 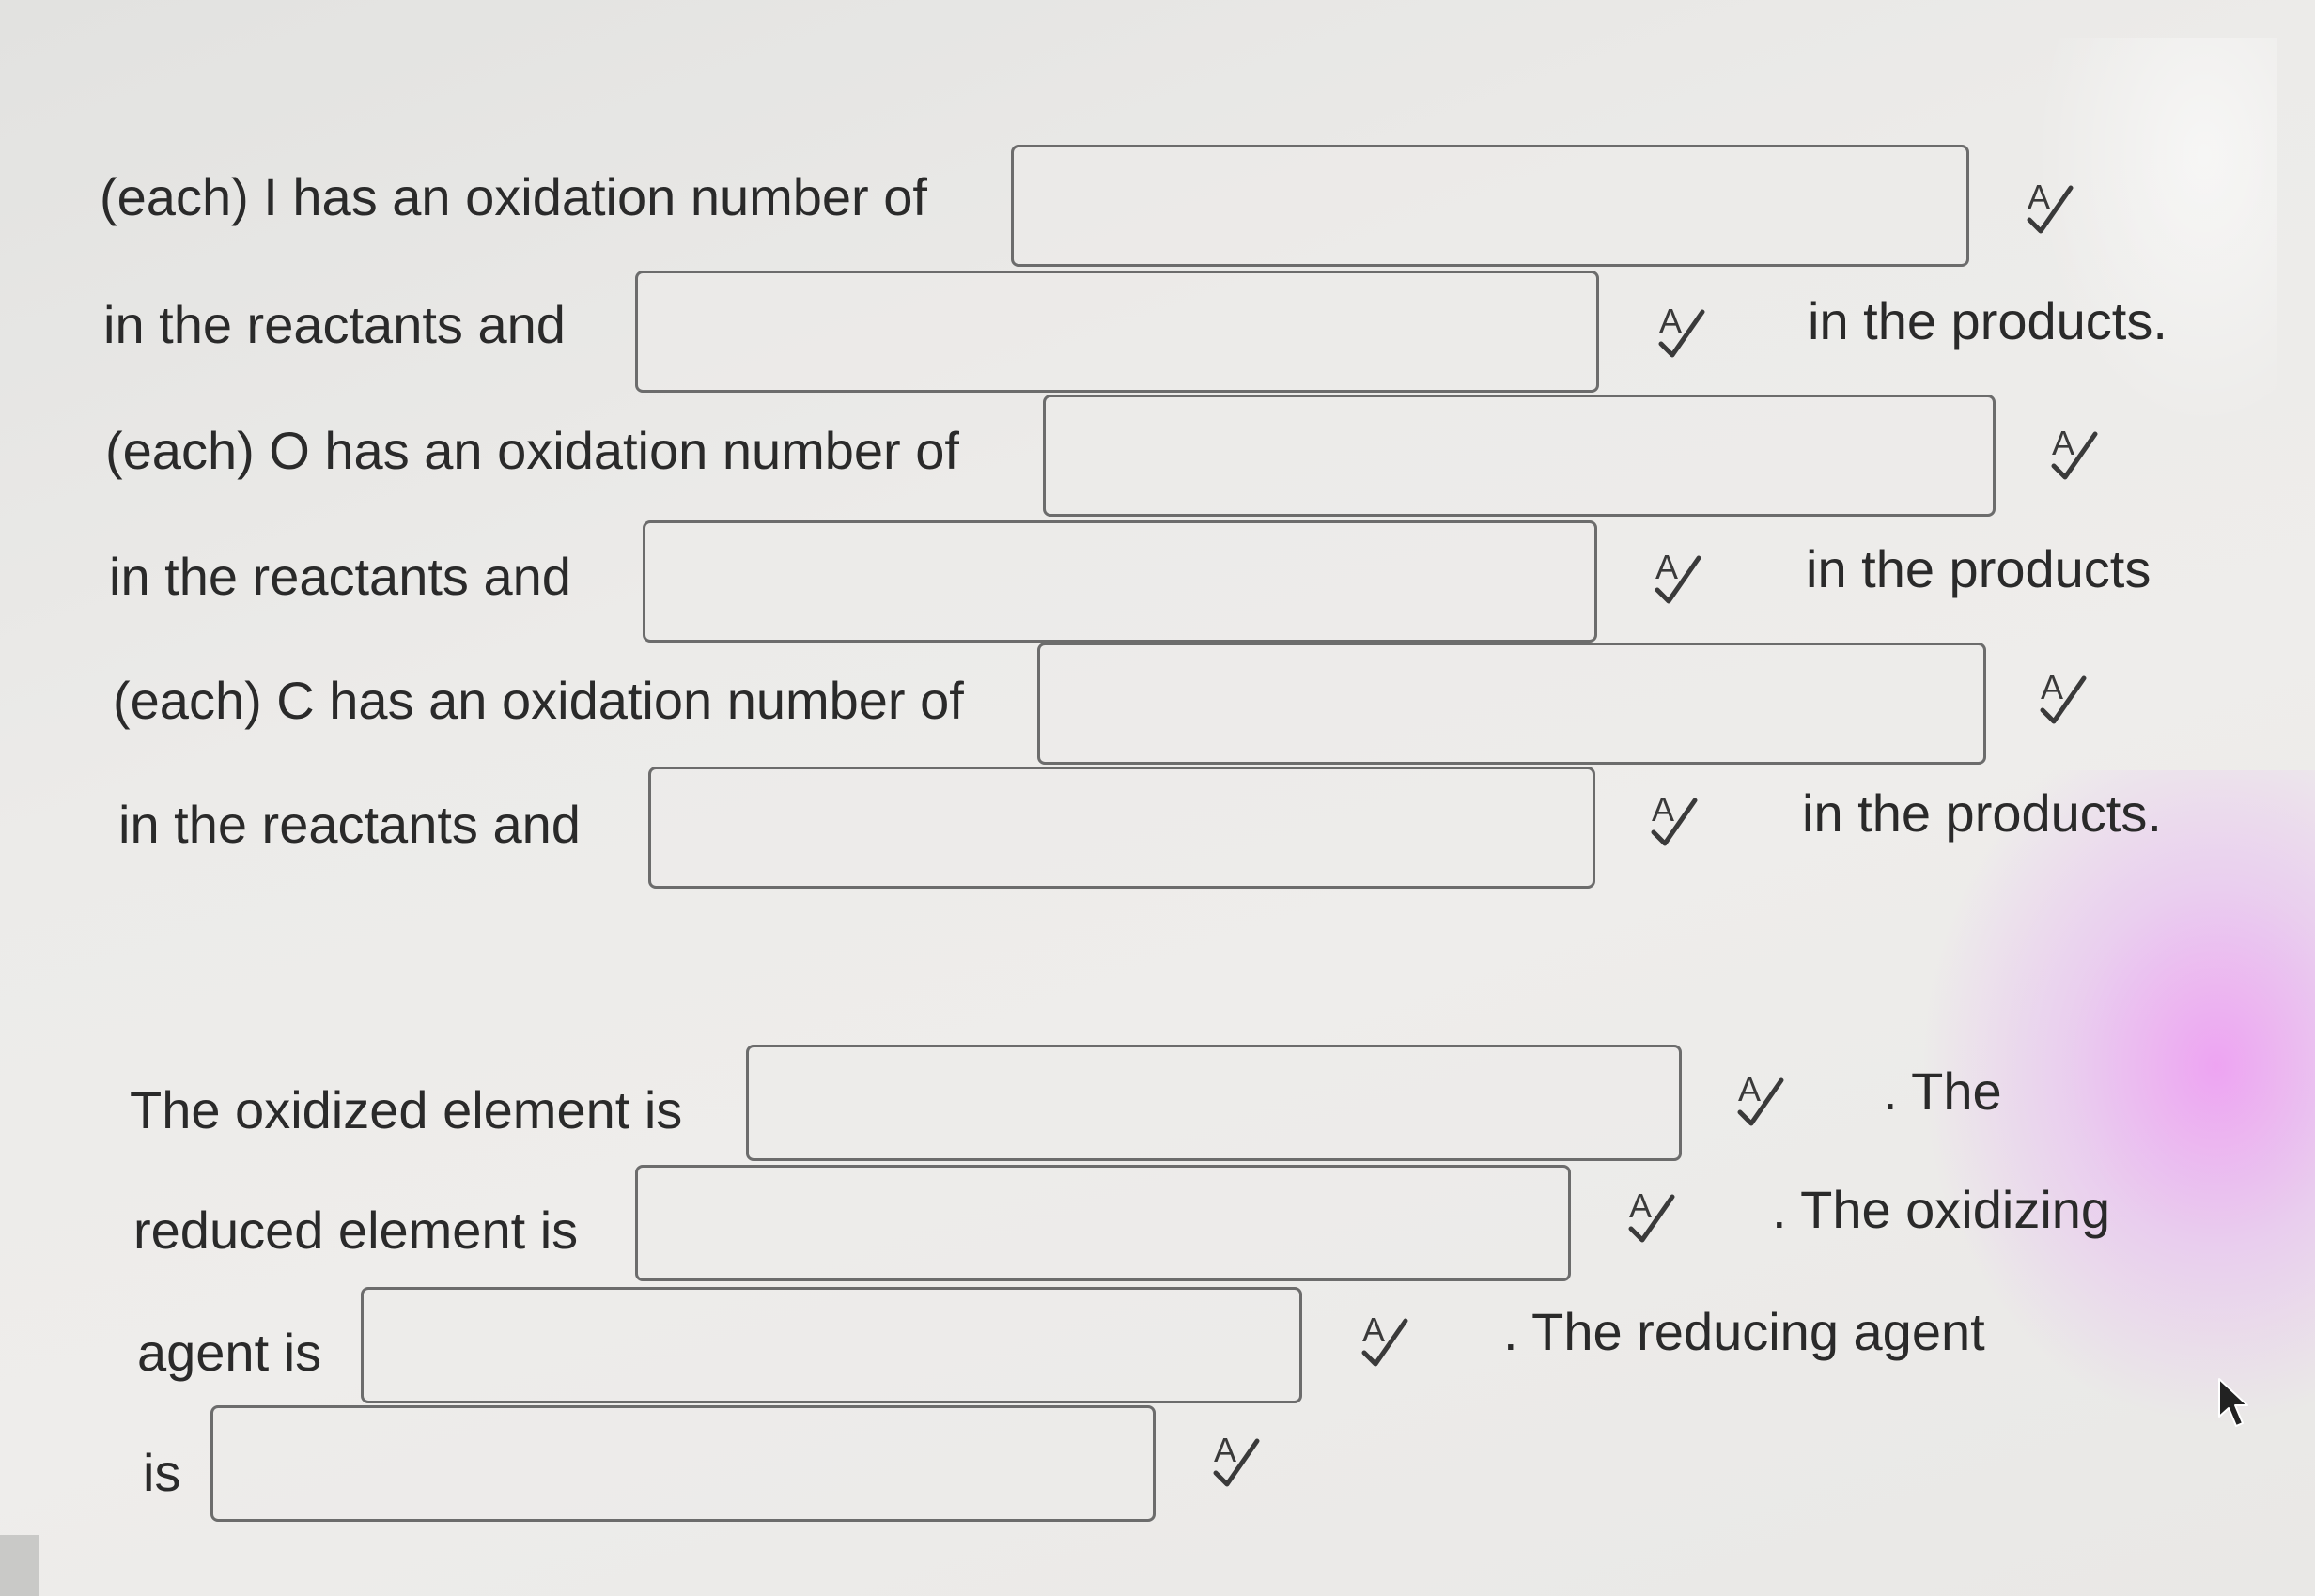 What do you see at coordinates (349, 824) in the screenshot?
I see `carbon-reactants-label: in the reactants and` at bounding box center [349, 824].